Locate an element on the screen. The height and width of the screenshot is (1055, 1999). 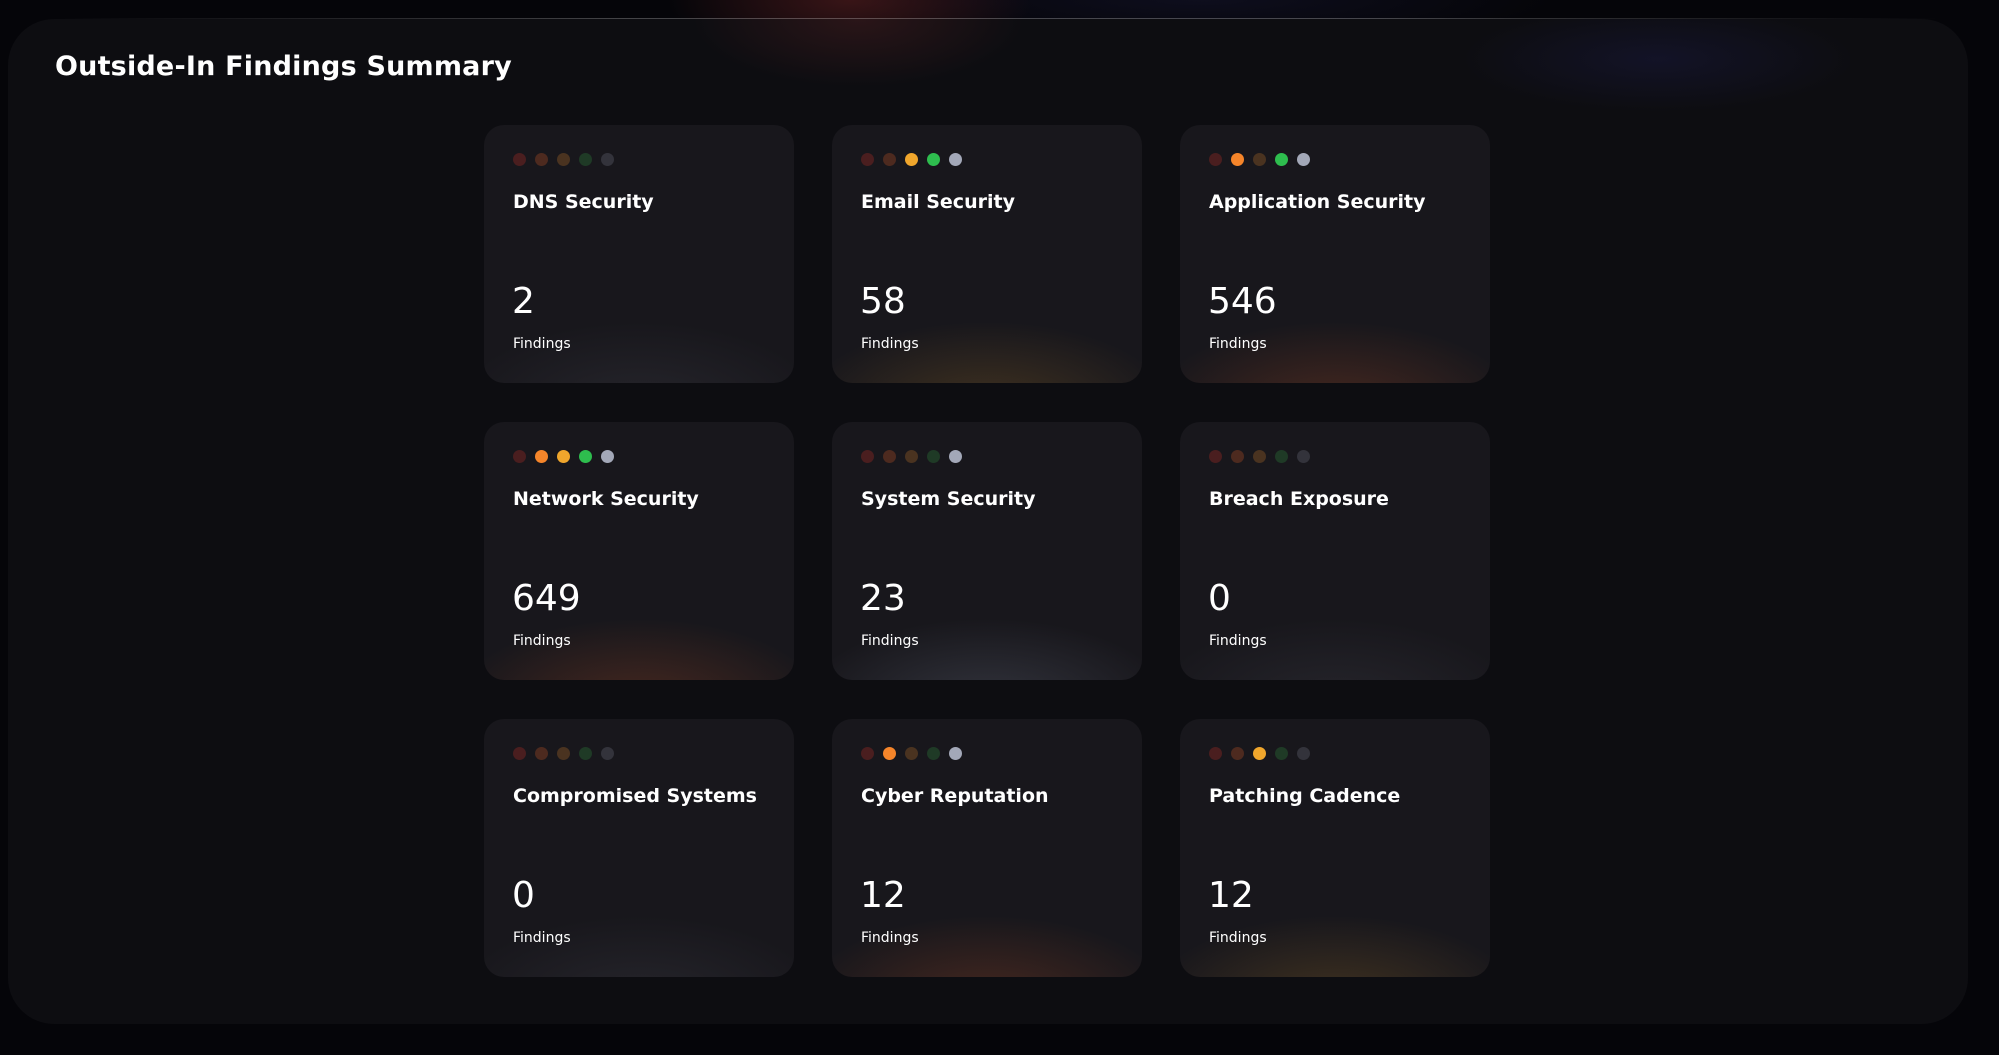
finding-card-network-security: Network Security 649 Findings is located at coordinates (639, 551).